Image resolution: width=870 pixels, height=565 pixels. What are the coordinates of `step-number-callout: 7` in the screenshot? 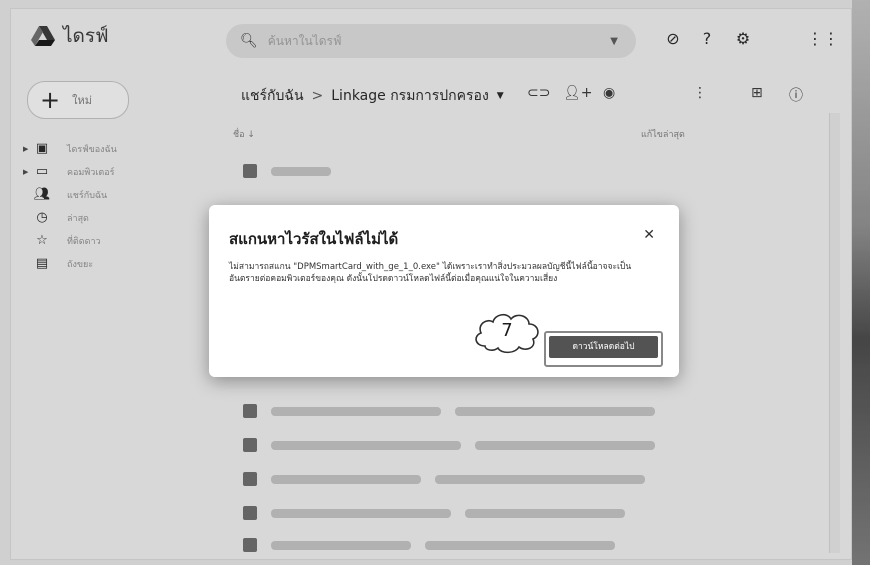 It's located at (507, 330).